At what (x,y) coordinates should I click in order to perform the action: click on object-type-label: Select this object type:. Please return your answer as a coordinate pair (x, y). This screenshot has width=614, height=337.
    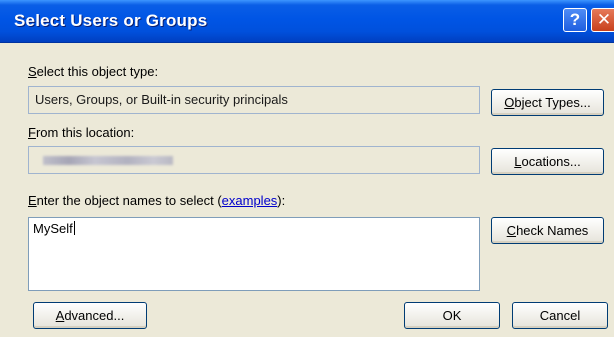
    Looking at the image, I should click on (93, 71).